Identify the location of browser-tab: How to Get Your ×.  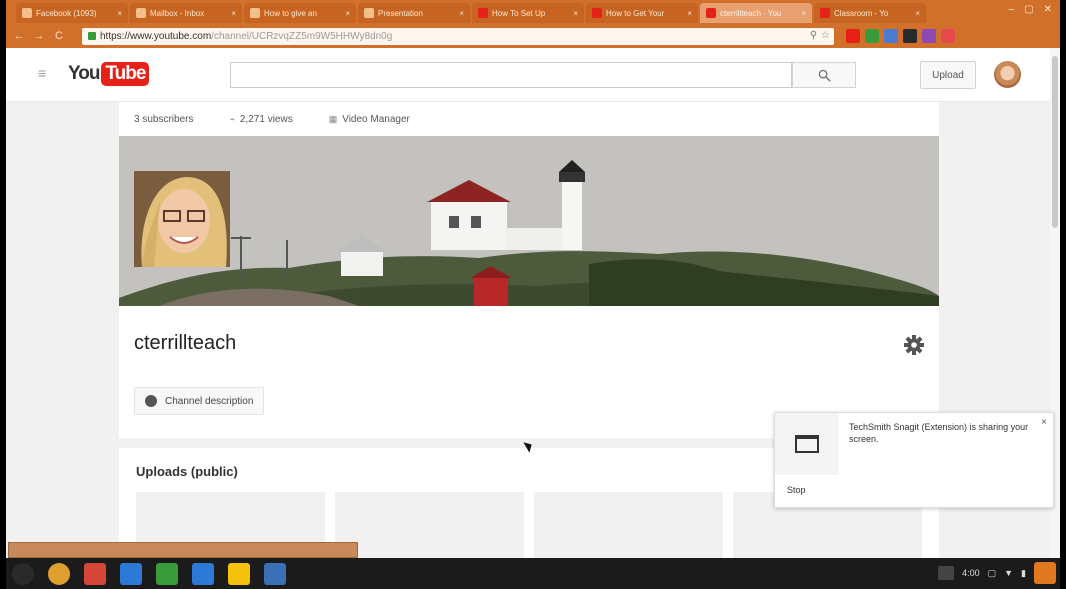
(642, 13).